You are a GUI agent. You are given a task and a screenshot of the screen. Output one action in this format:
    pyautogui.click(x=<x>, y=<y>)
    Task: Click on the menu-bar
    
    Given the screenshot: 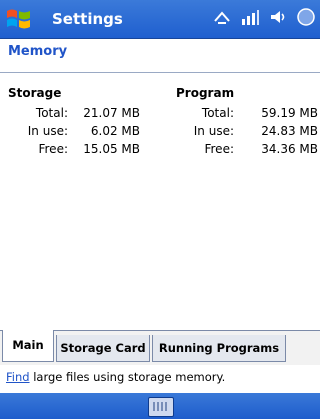 What is the action you would take?
    pyautogui.click(x=160, y=406)
    